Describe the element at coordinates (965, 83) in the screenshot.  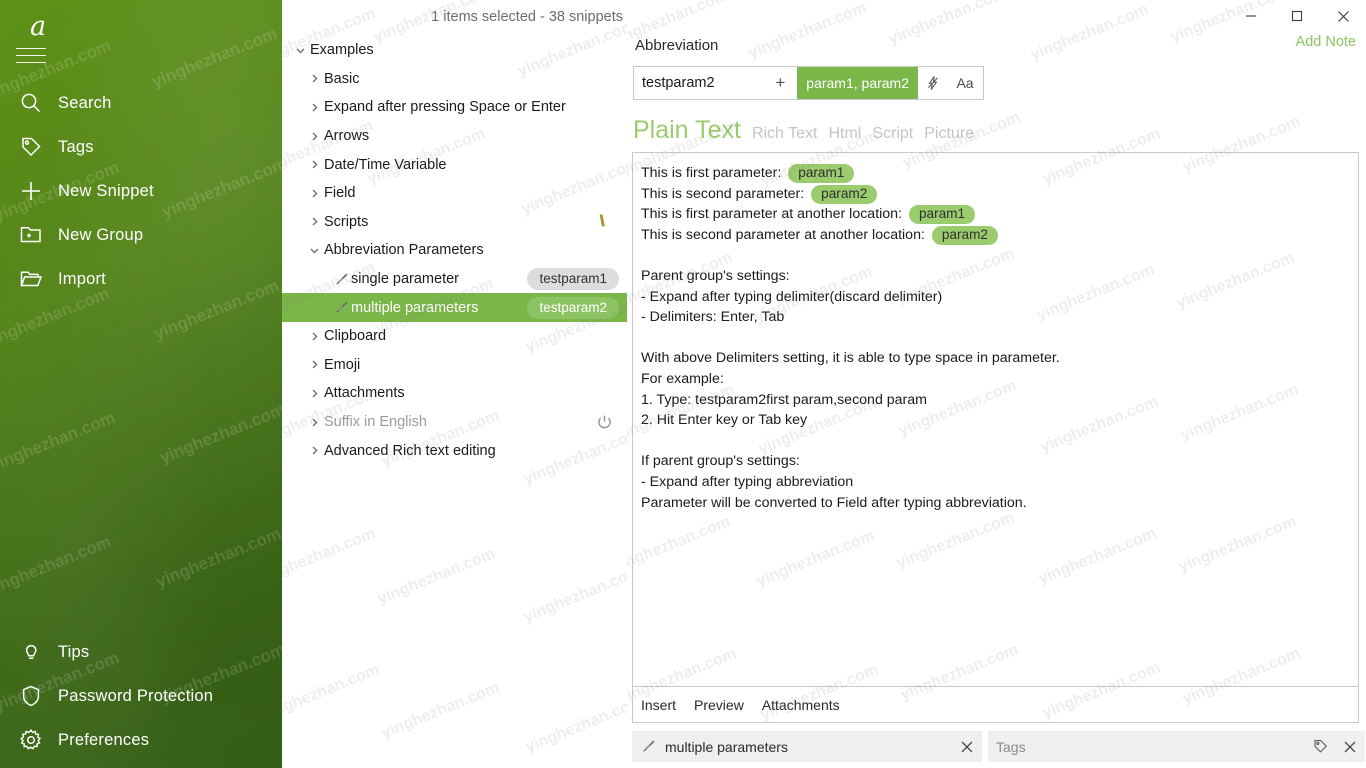
I see `case-sensitivity-toggle: Aa` at that location.